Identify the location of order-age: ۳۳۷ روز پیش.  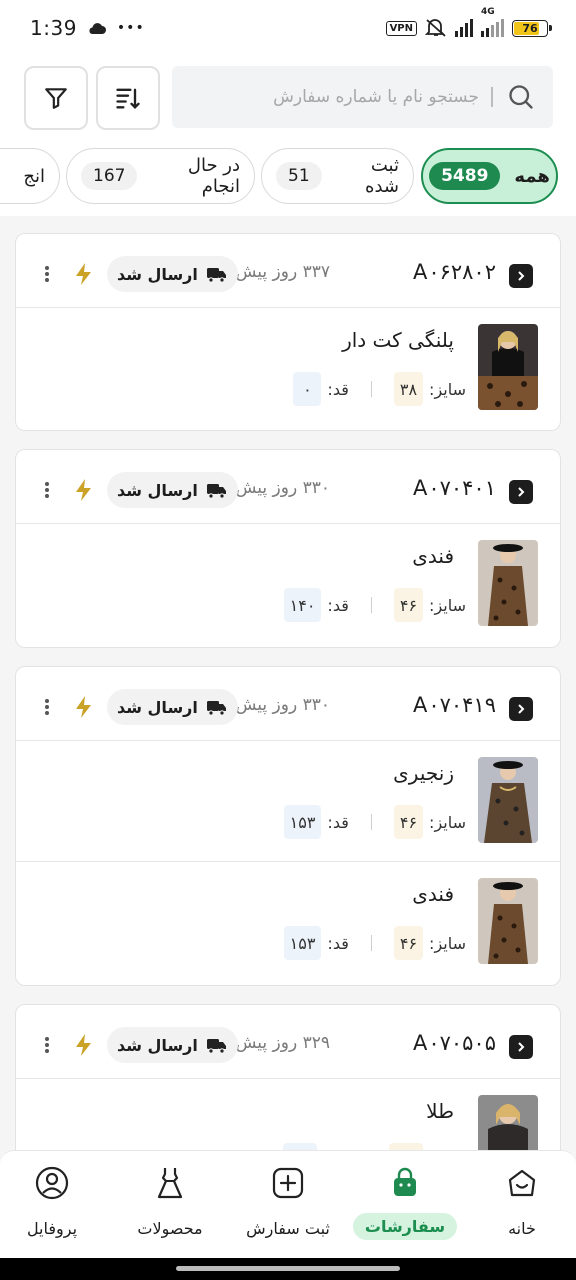
(282, 272).